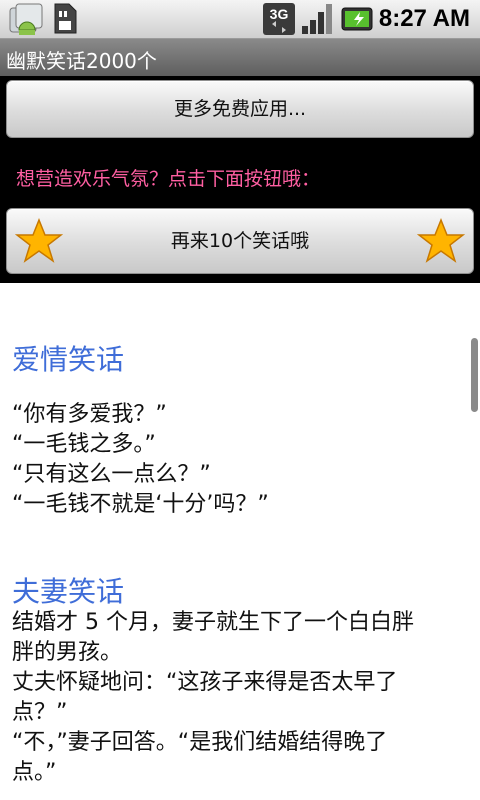 Image resolution: width=480 pixels, height=800 pixels. I want to click on title-bar: 幽默笑话2000个, so click(240, 57).